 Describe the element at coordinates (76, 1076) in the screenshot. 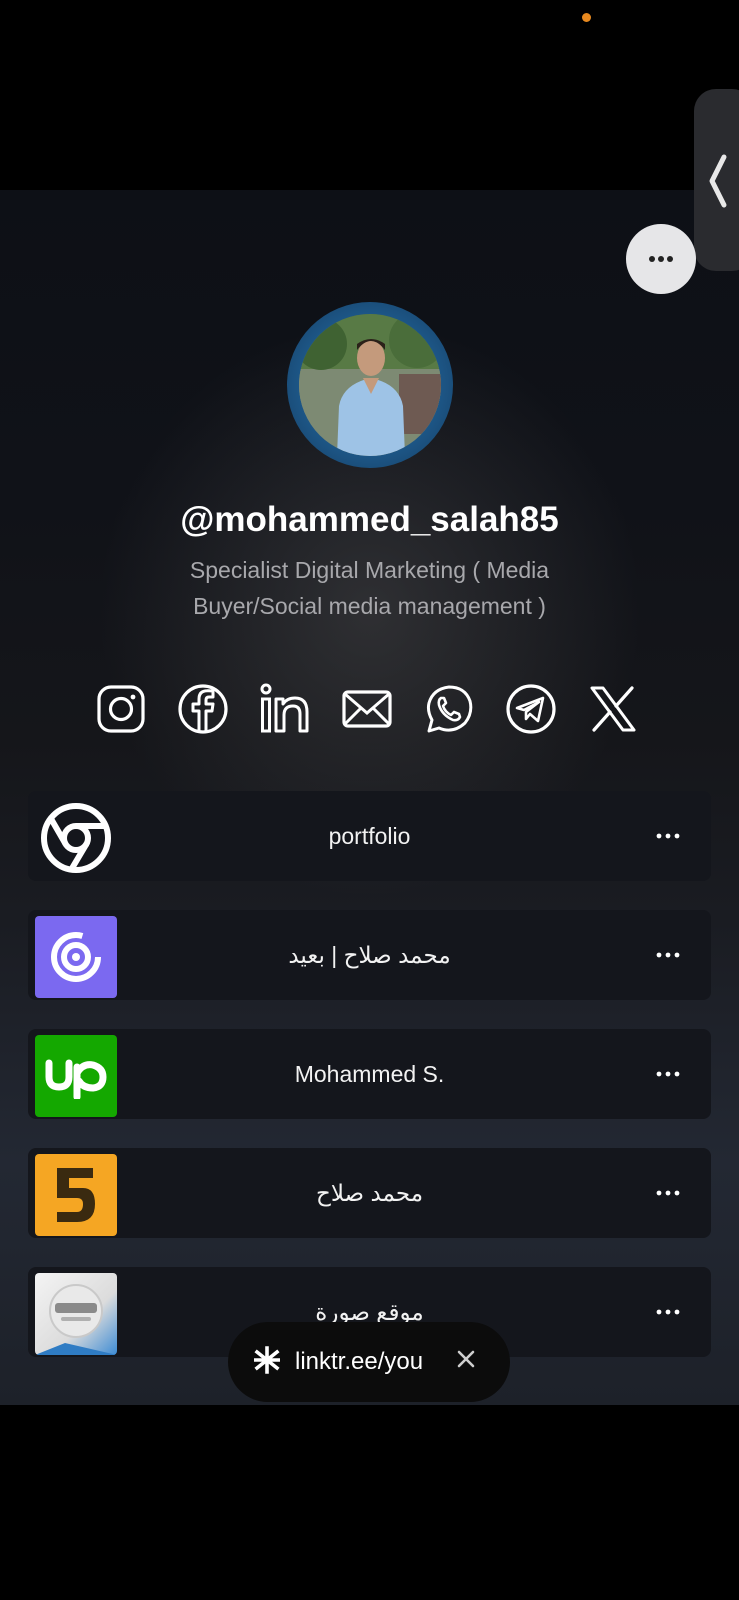

I see `upwork-icon` at that location.